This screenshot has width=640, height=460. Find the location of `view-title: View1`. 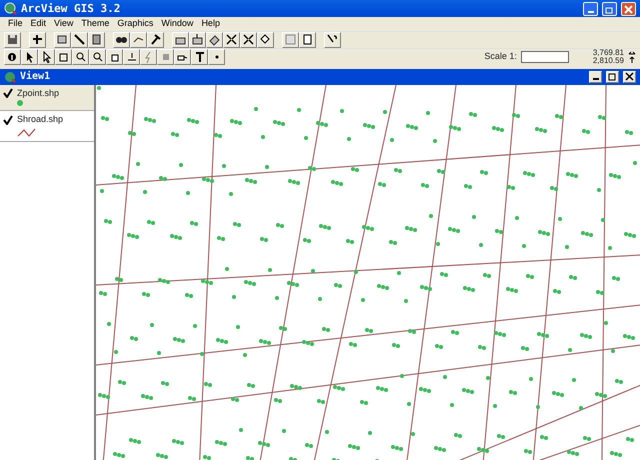

view-title: View1 is located at coordinates (36, 76).